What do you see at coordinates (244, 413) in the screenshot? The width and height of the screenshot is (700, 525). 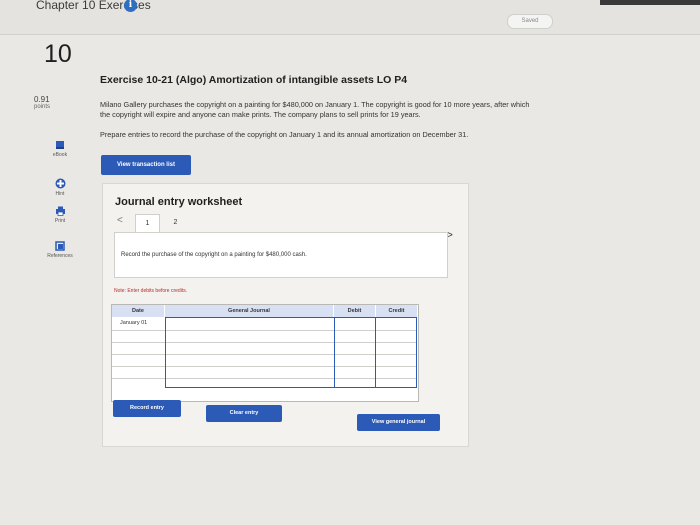 I see `clear-entry-button: Clear entry` at bounding box center [244, 413].